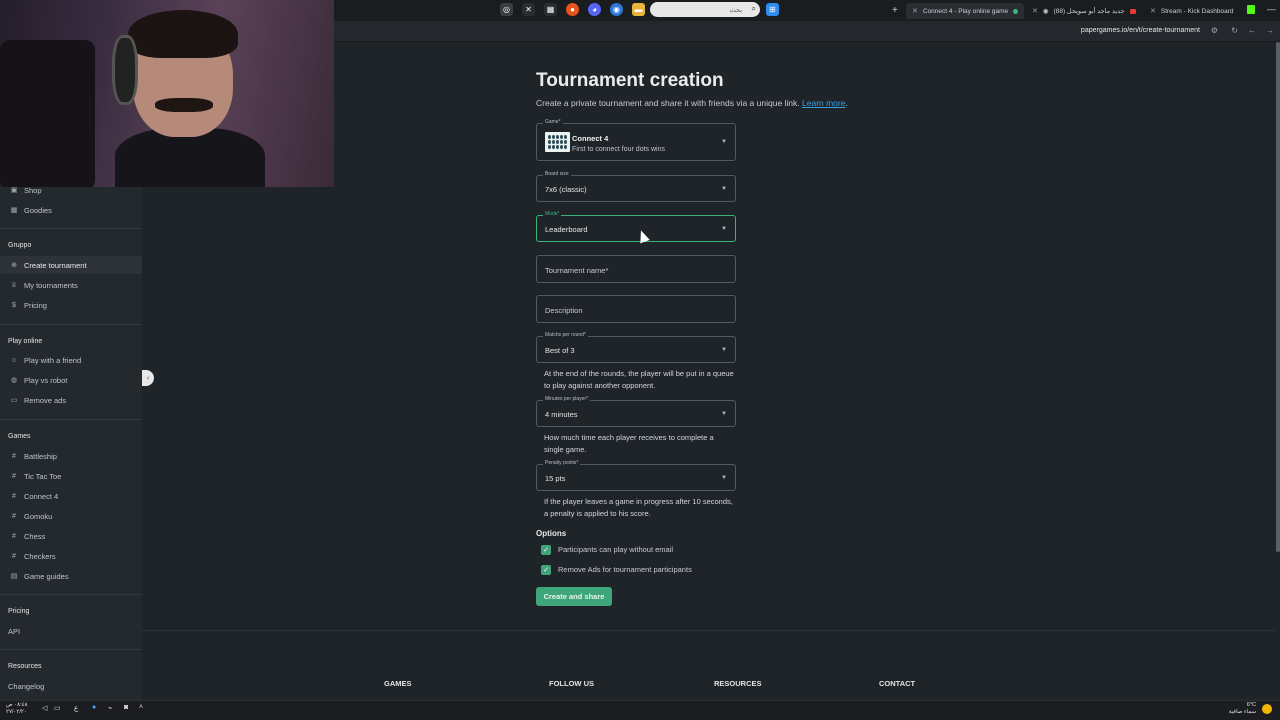 This screenshot has height=720, width=1280. I want to click on sidebar-item-create-tournament: ⊕ Create tournament, so click(71, 265).